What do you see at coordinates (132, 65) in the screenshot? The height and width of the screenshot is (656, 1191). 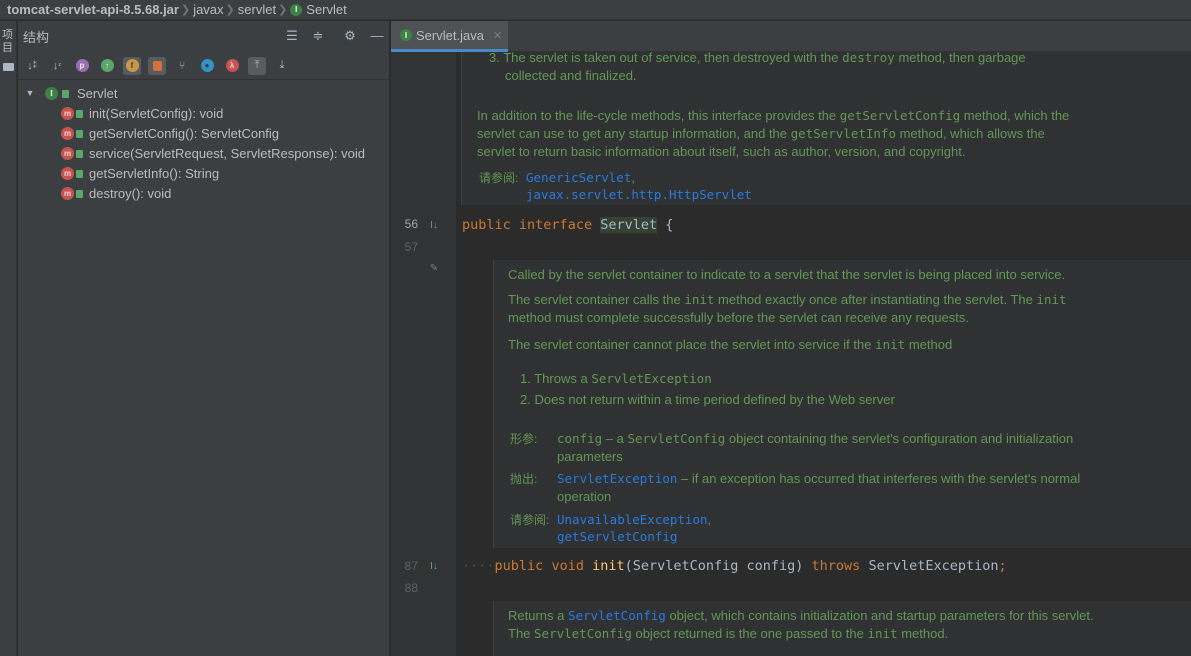 I see `show-fields-icon: f` at bounding box center [132, 65].